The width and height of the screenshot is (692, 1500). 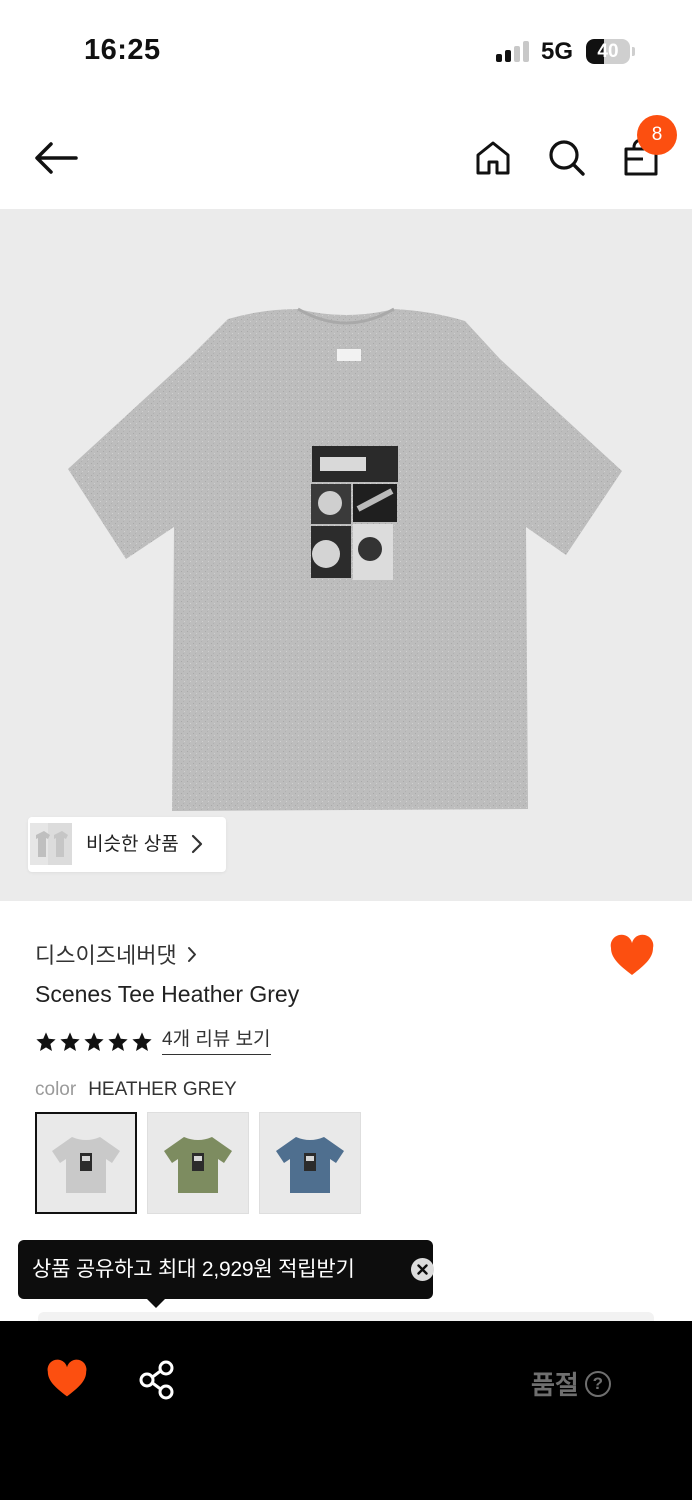 What do you see at coordinates (657, 135) in the screenshot?
I see `cart-count-badge: 8` at bounding box center [657, 135].